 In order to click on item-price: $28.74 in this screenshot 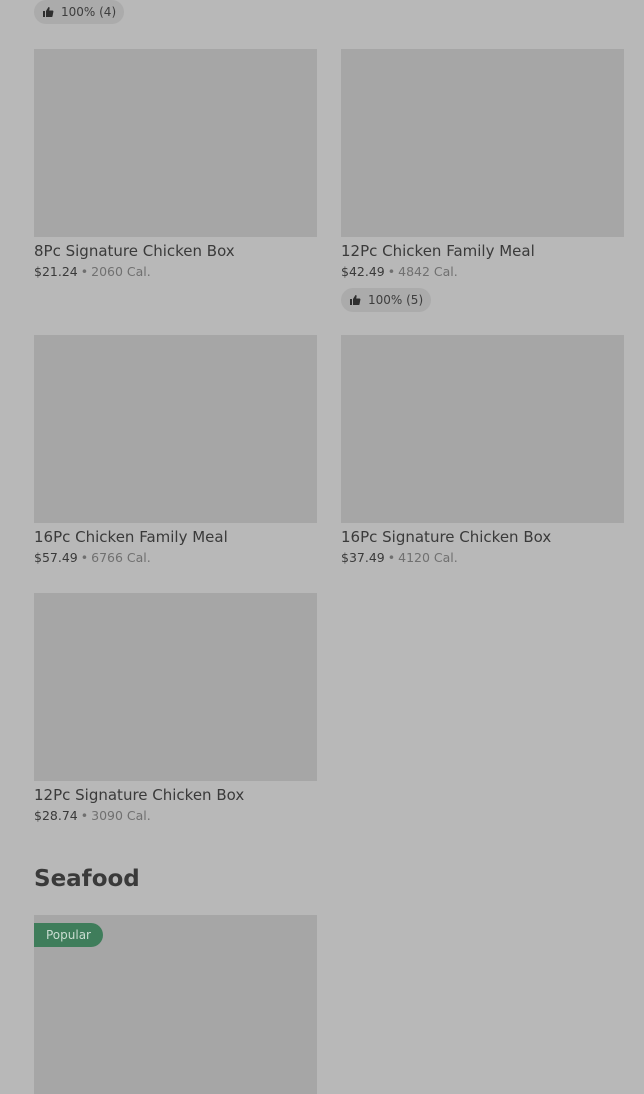, I will do `click(56, 815)`.